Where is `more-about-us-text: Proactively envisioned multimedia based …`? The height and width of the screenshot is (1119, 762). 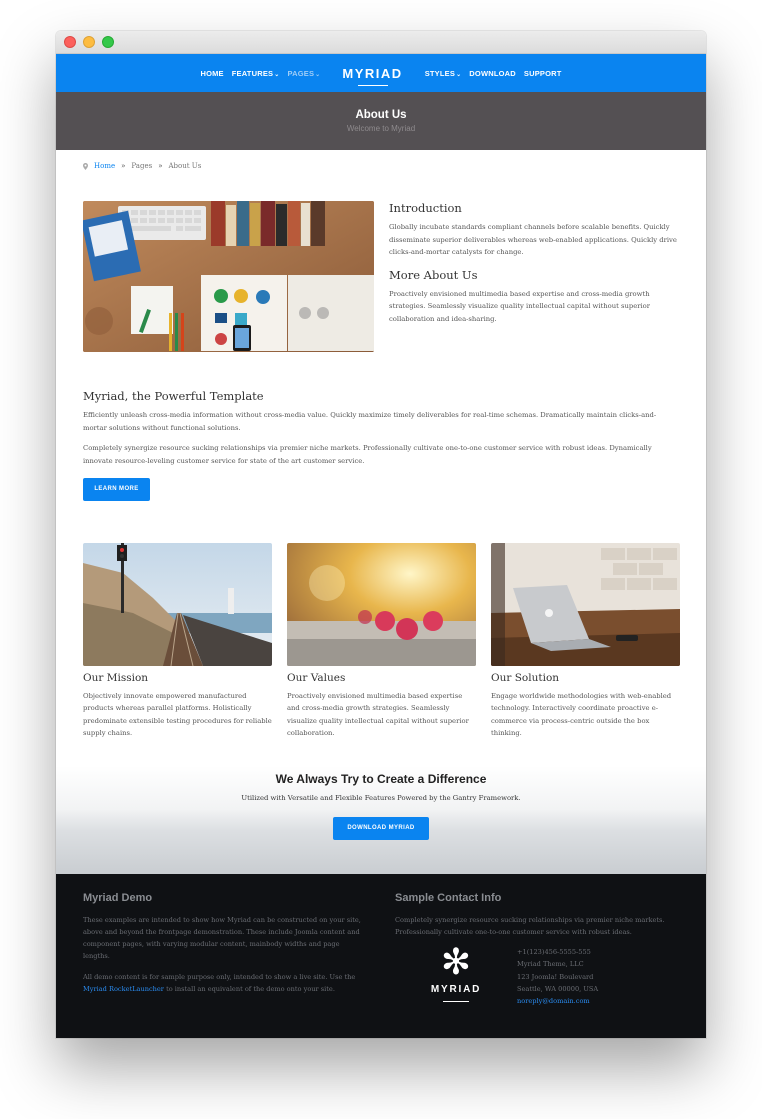
more-about-us-text: Proactively envisioned multimedia based … is located at coordinates (519, 306).